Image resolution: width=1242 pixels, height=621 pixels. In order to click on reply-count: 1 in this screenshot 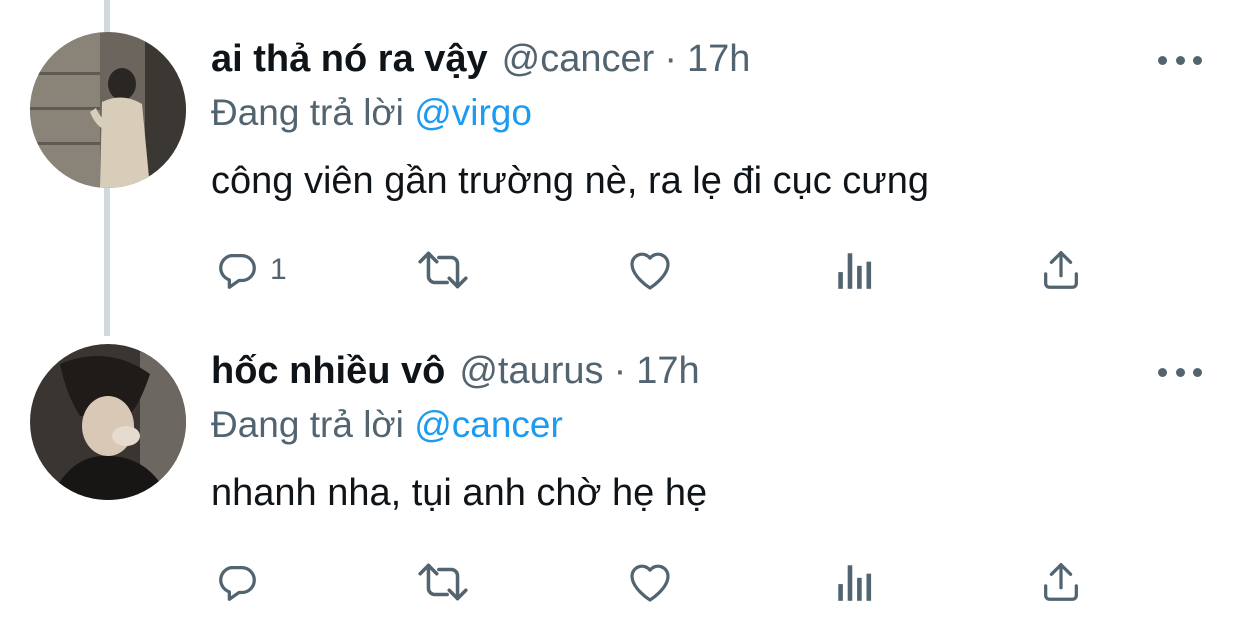, I will do `click(278, 269)`.